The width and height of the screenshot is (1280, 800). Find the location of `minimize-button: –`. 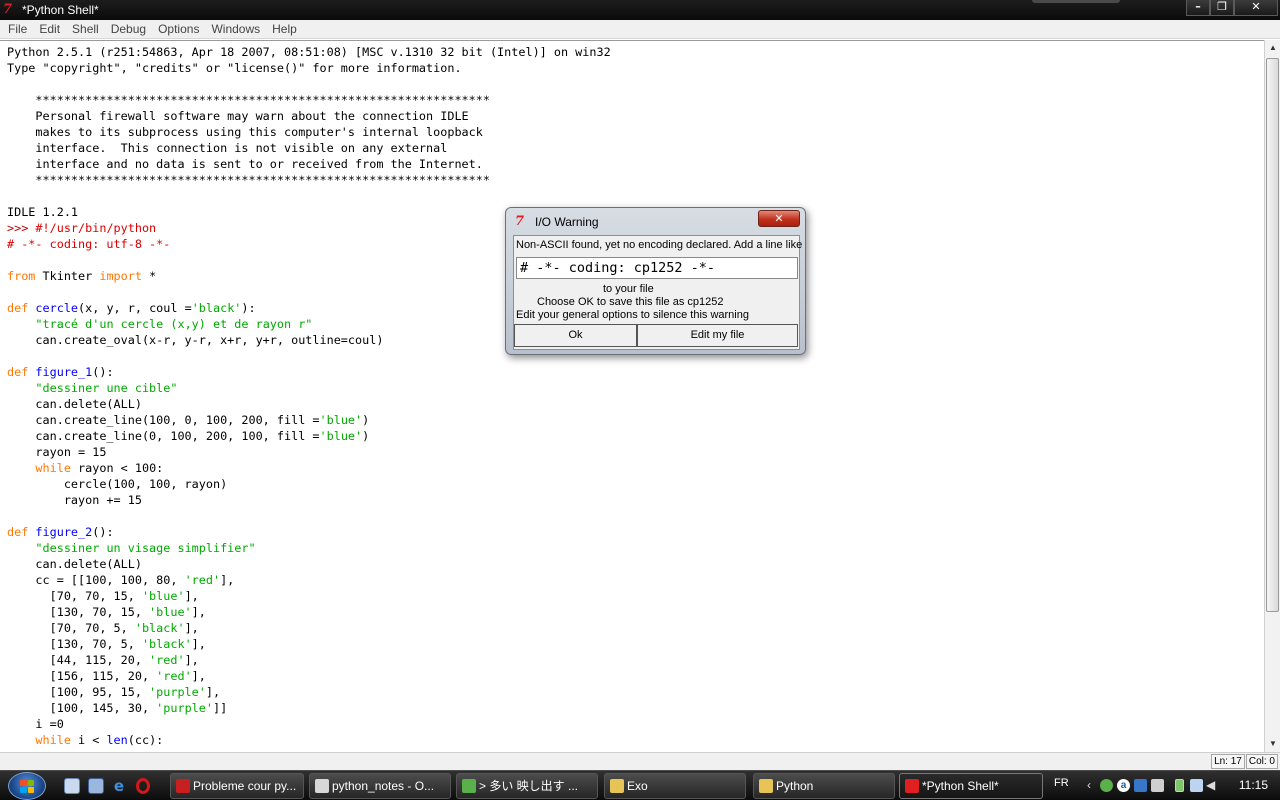

minimize-button: – is located at coordinates (1198, 8).